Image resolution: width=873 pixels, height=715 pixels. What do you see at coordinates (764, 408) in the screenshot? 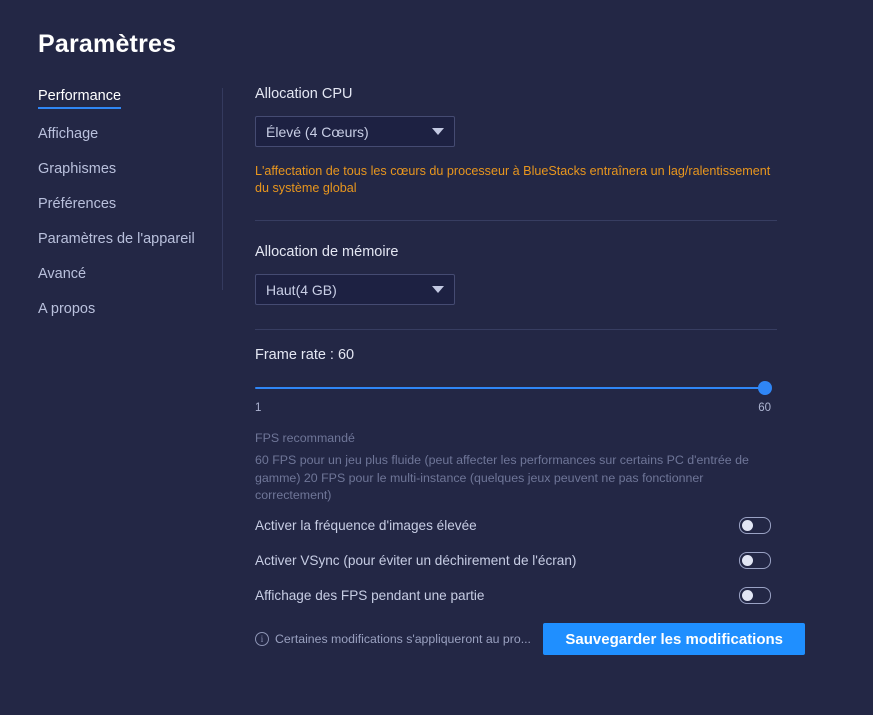
I see `frame-rate-max-label: 60` at bounding box center [764, 408].